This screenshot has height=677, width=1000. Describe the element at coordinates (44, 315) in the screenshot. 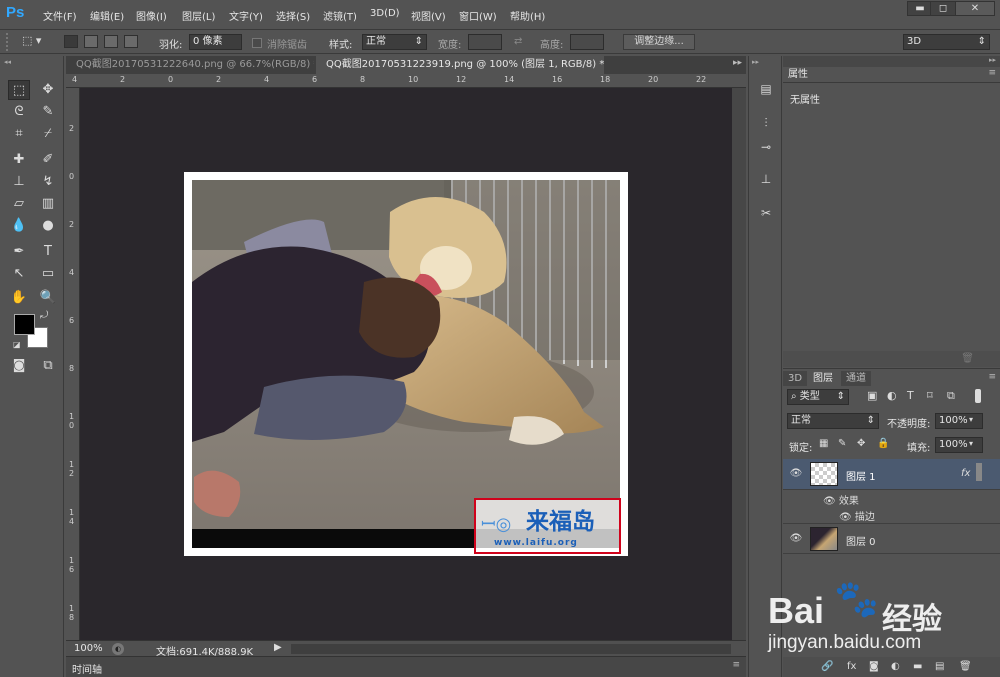

I see `swap-colors-icon: ⤾` at that location.